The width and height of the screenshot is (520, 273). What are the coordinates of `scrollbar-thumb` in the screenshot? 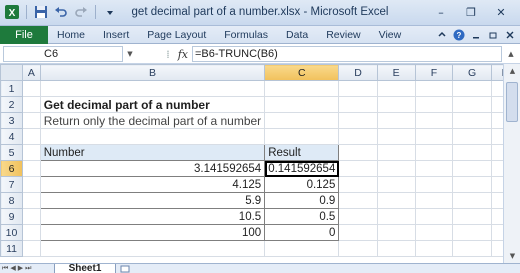 It's located at (512, 102).